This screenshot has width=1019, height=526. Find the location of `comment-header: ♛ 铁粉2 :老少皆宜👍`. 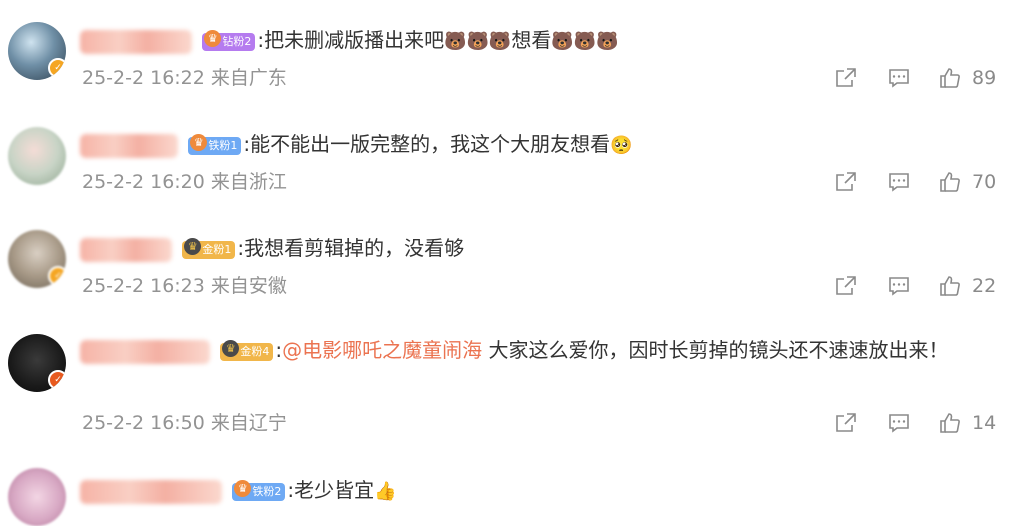

comment-header: ♛ 铁粉2 :老少皆宜👍 is located at coordinates (238, 491).